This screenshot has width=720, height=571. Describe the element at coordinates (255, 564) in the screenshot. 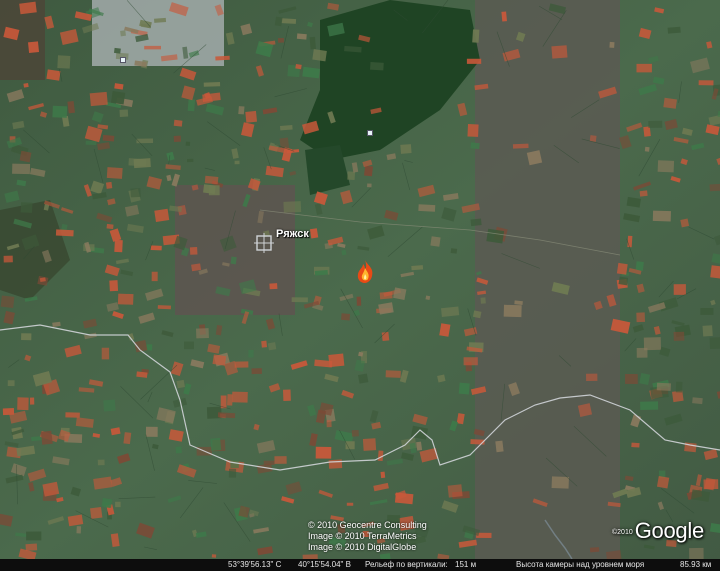

I see `latitude-readout: 53°39'56.13" С` at that location.